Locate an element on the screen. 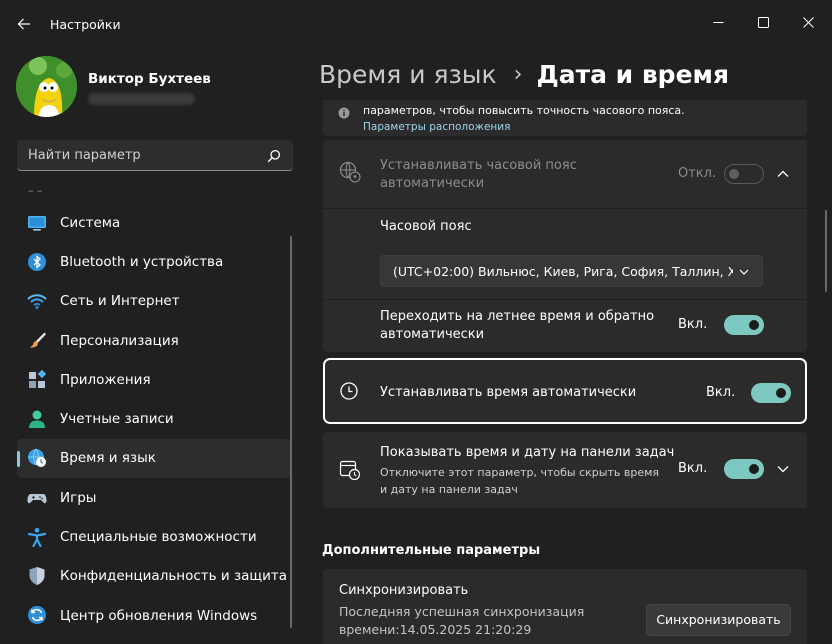 Image resolution: width=832 pixels, height=644 pixels. nav-overflow-dashes: – – is located at coordinates (35, 190).